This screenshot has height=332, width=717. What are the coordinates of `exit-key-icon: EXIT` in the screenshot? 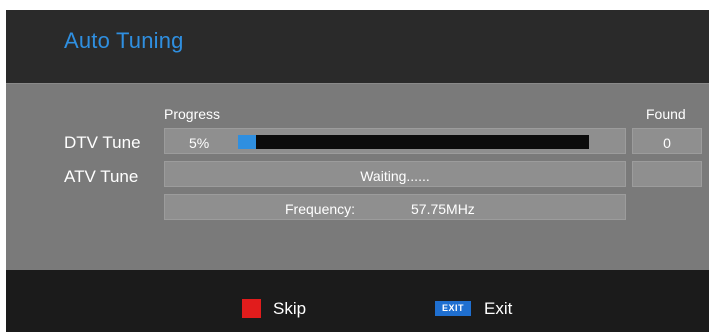 It's located at (453, 308).